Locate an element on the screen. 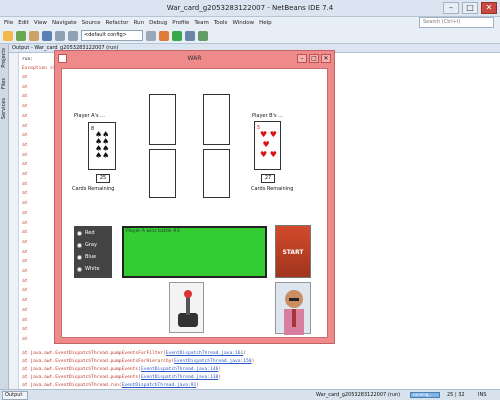 The image size is (500, 400). clean-build-icon is located at coordinates (164, 35).